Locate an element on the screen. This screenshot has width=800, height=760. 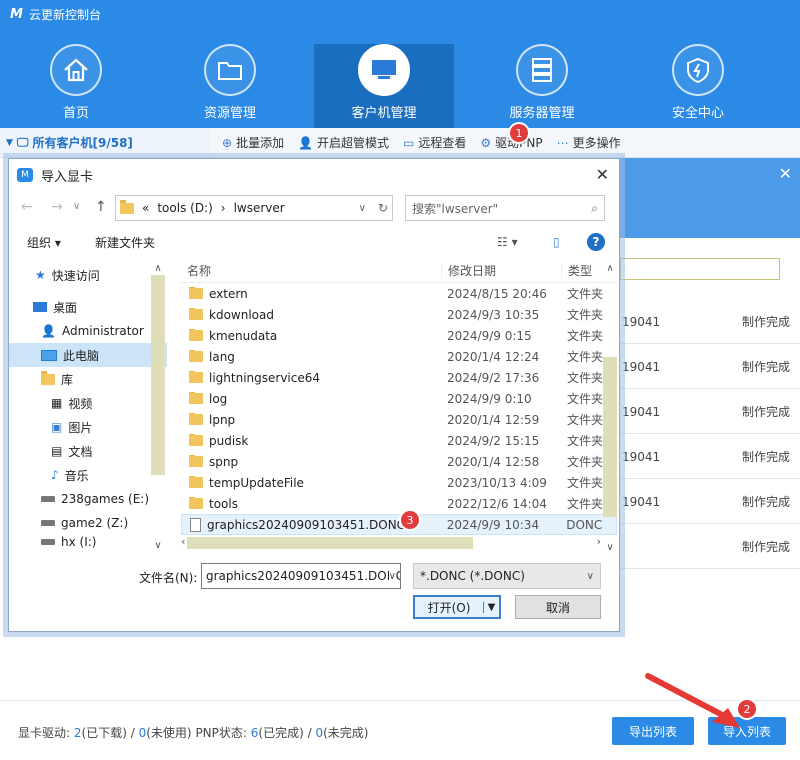
nav-drive-e: 238games (E:) is located at coordinates (88, 499).